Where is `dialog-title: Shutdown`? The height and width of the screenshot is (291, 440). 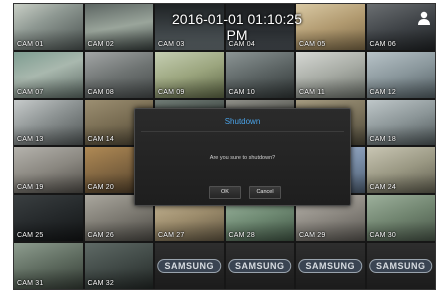
dialog-title: Shutdown is located at coordinates (242, 121).